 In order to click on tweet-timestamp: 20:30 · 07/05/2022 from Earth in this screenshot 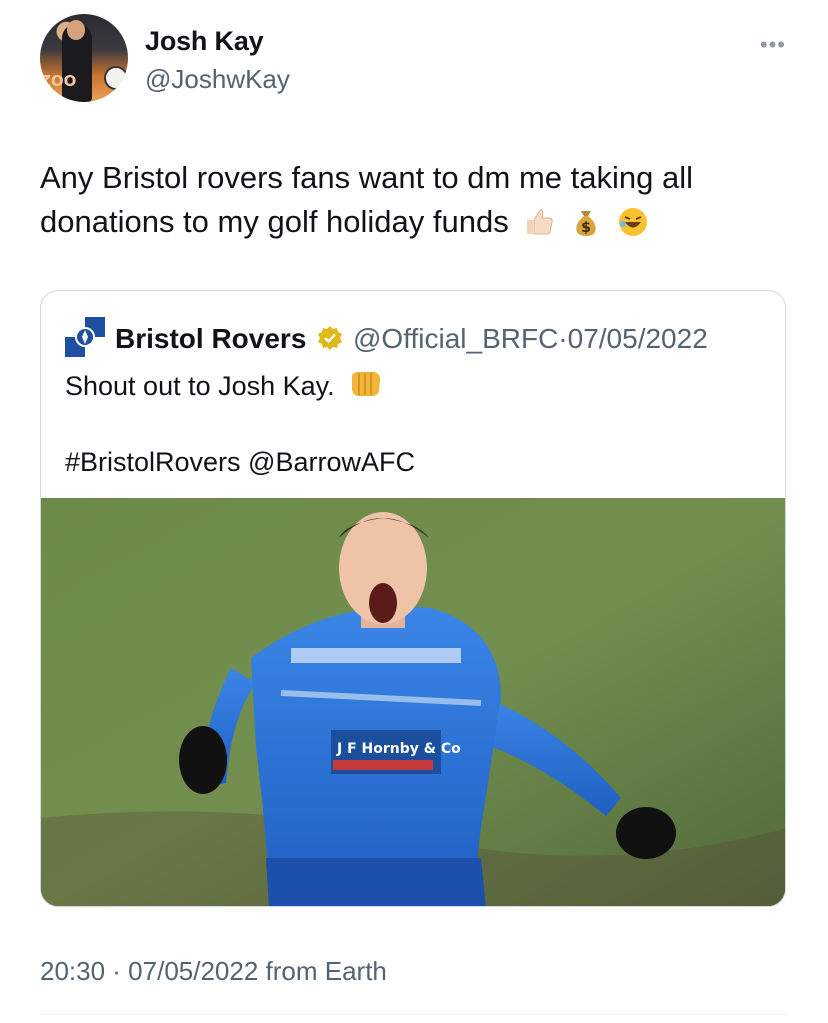, I will do `click(213, 971)`.